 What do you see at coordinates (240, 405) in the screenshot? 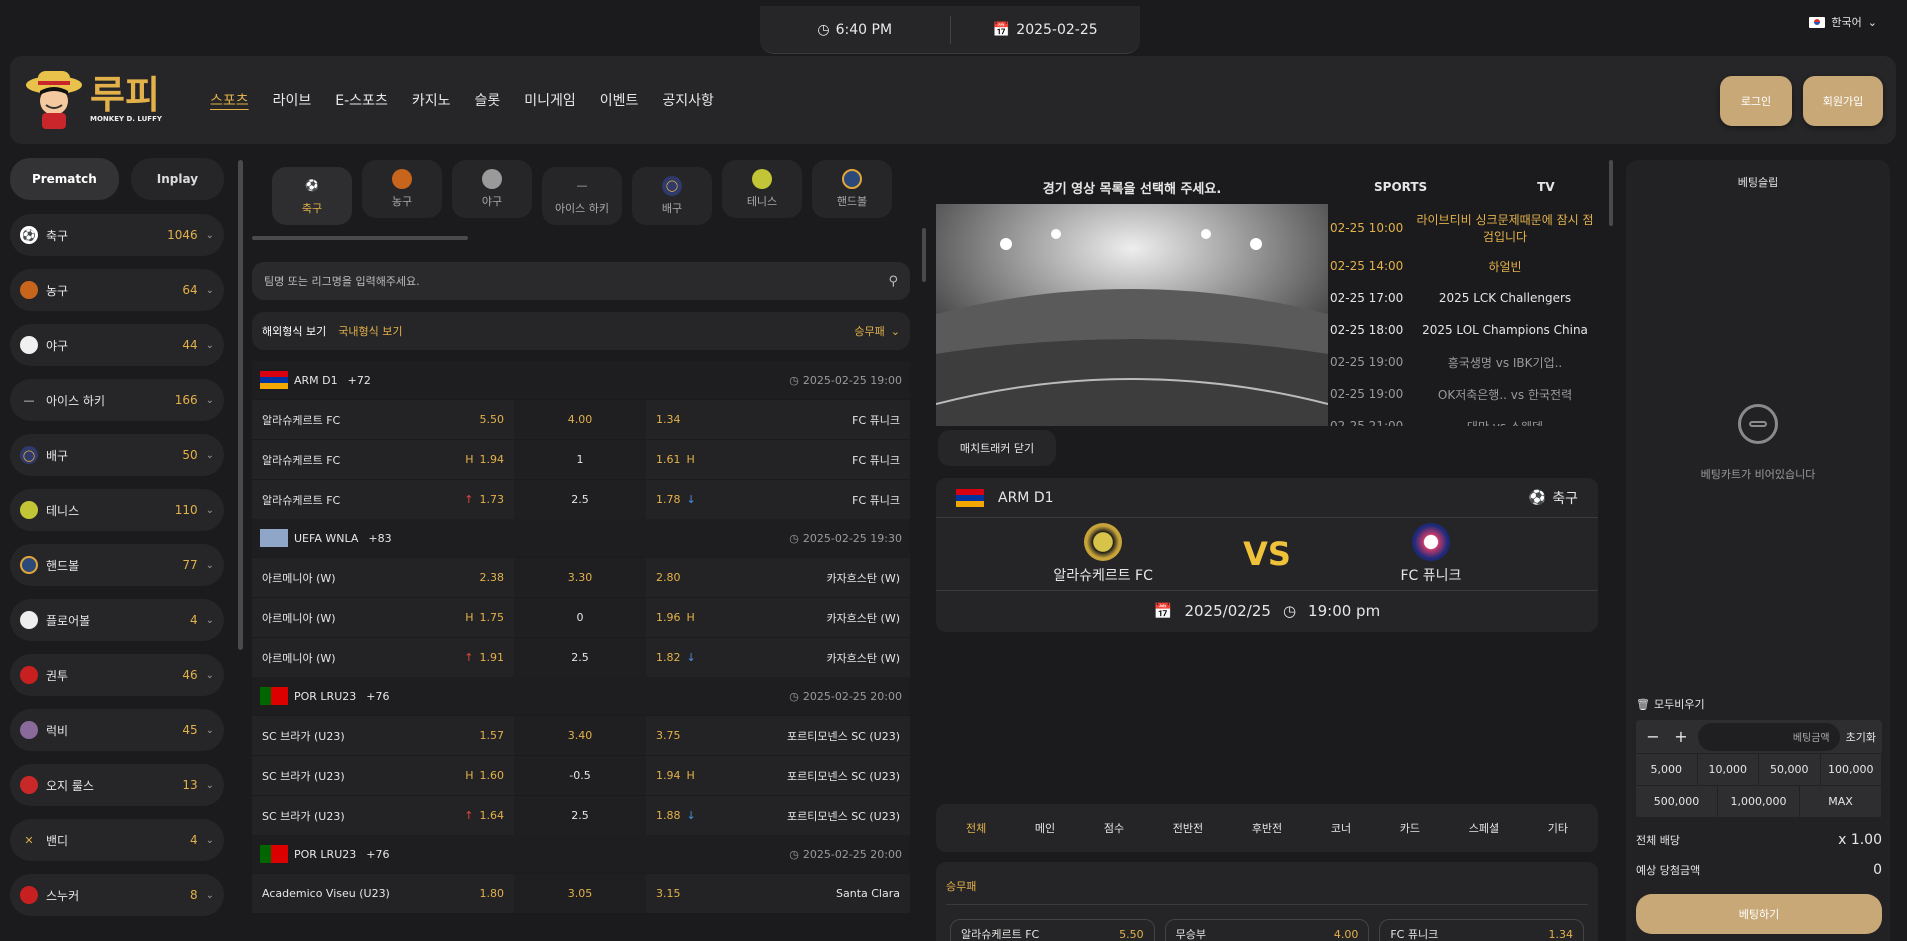
I see `sidebar-scrollbar` at bounding box center [240, 405].